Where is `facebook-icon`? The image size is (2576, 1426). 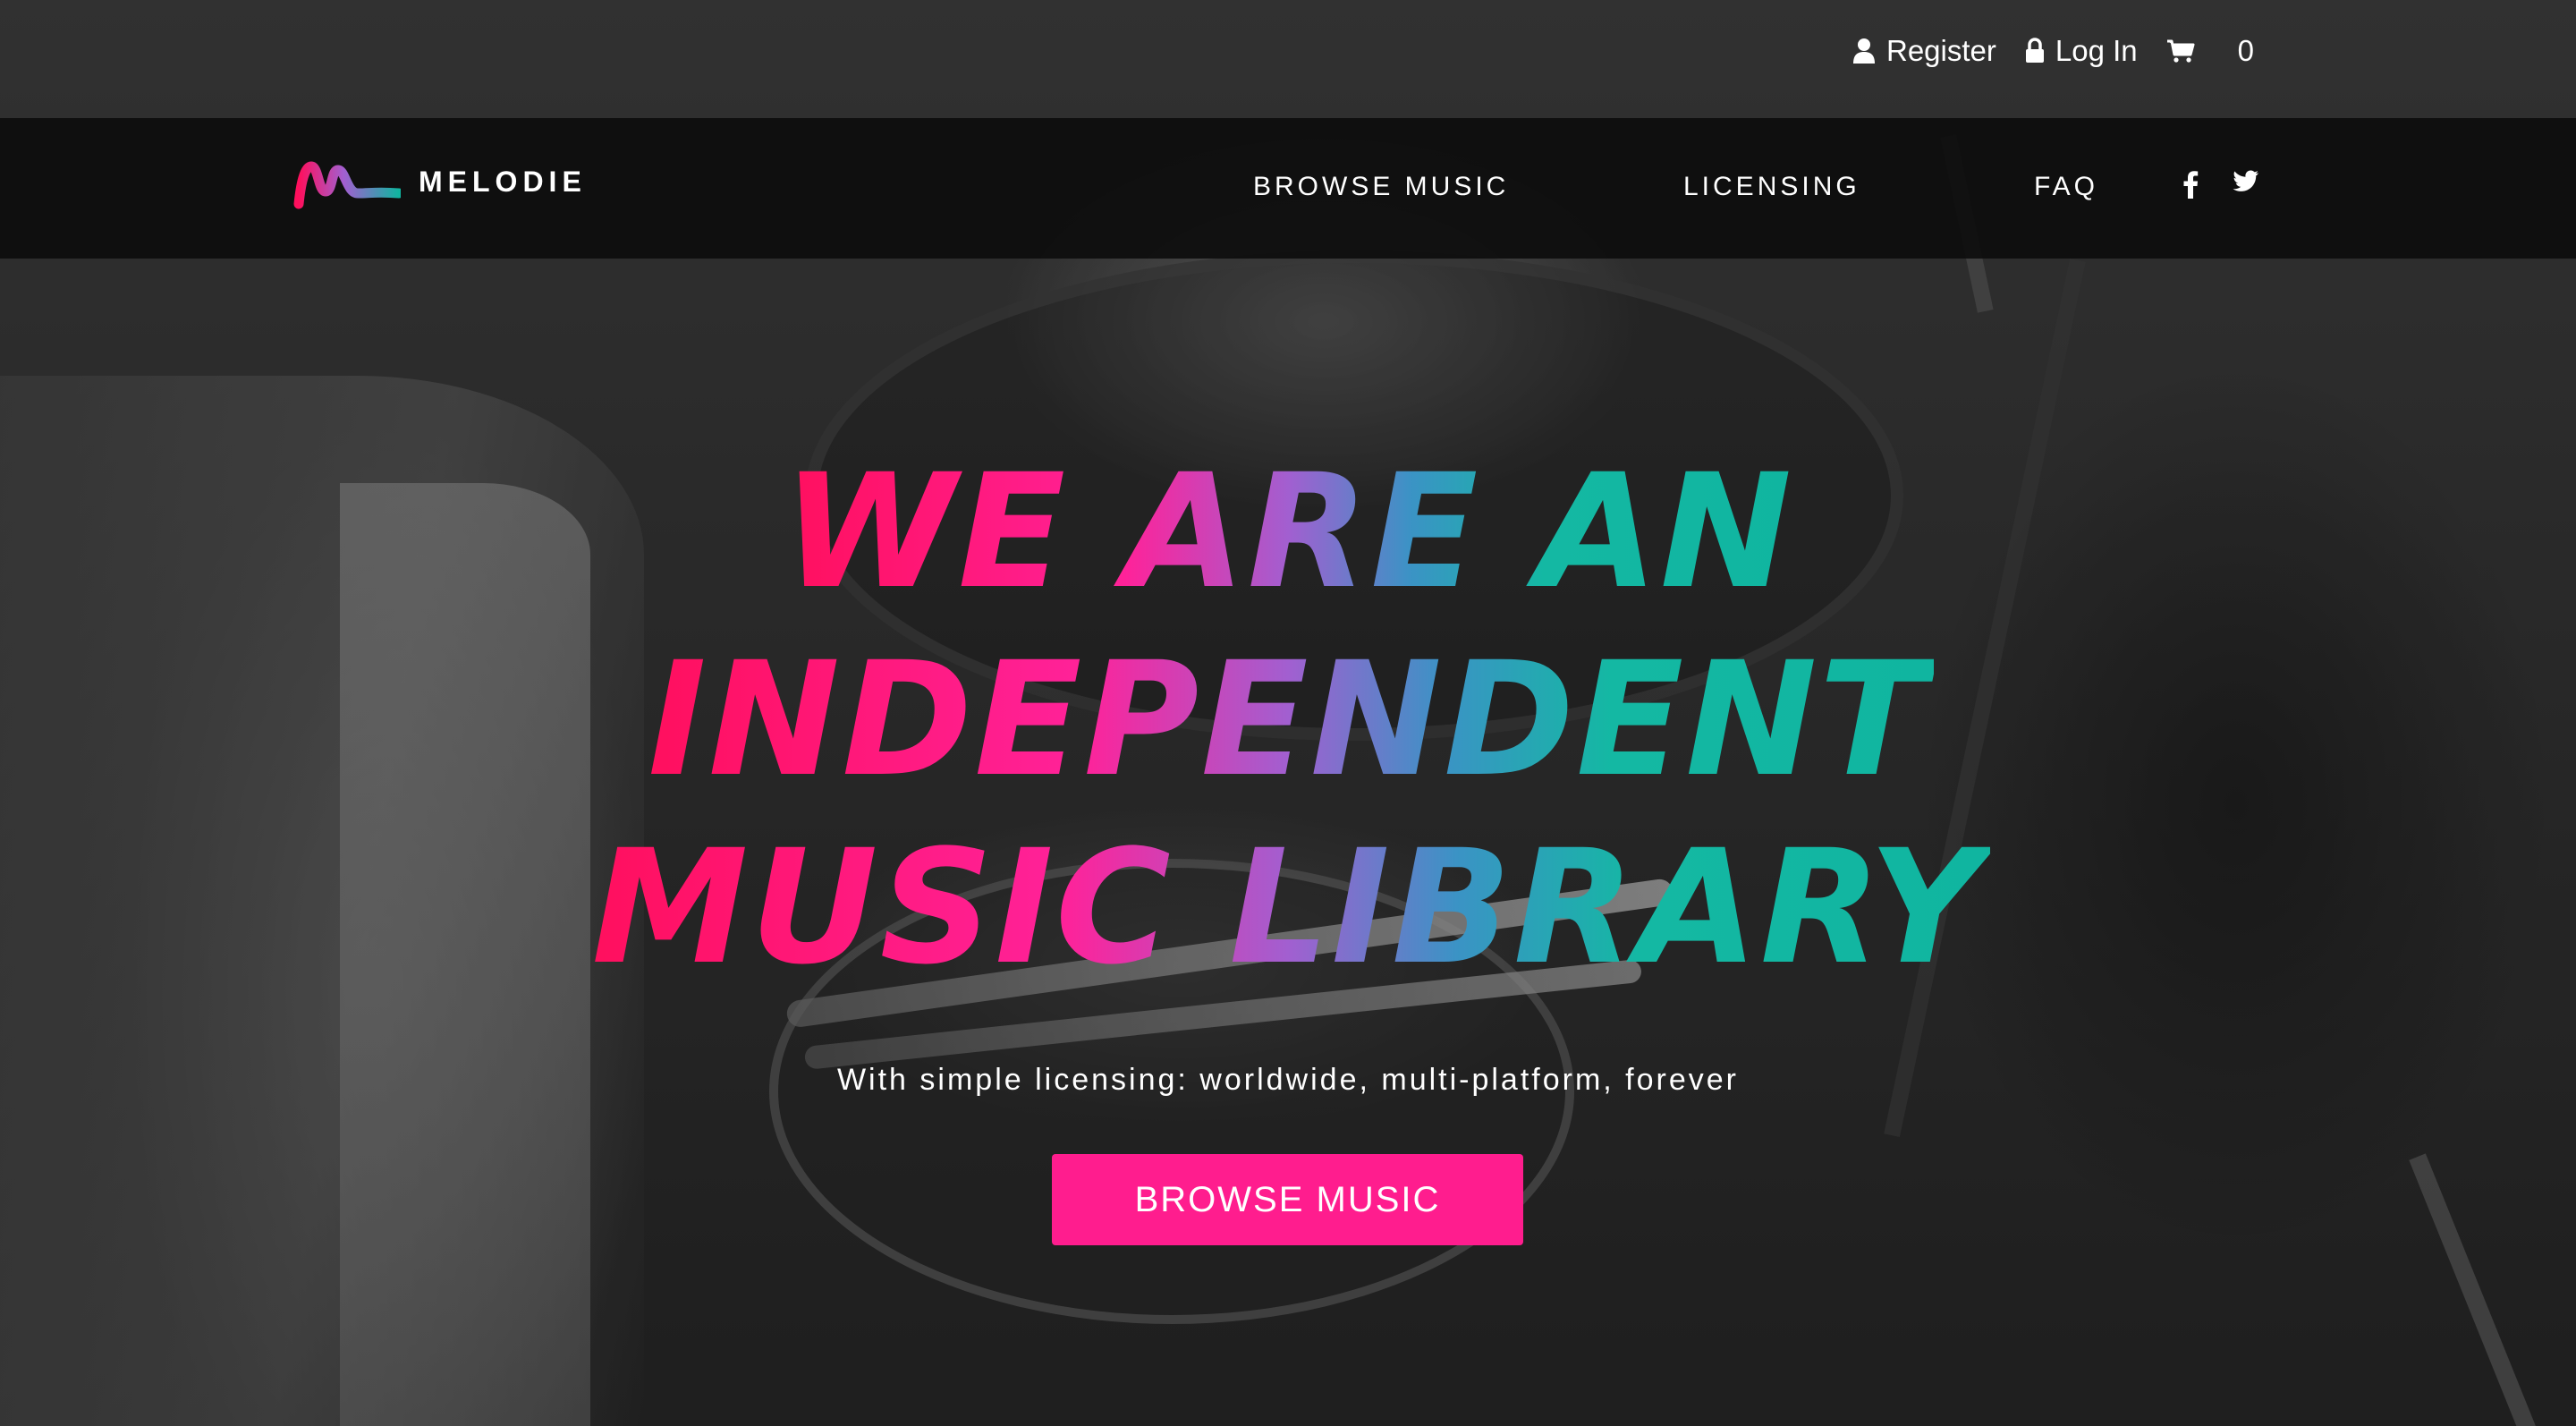
facebook-icon is located at coordinates (2191, 185).